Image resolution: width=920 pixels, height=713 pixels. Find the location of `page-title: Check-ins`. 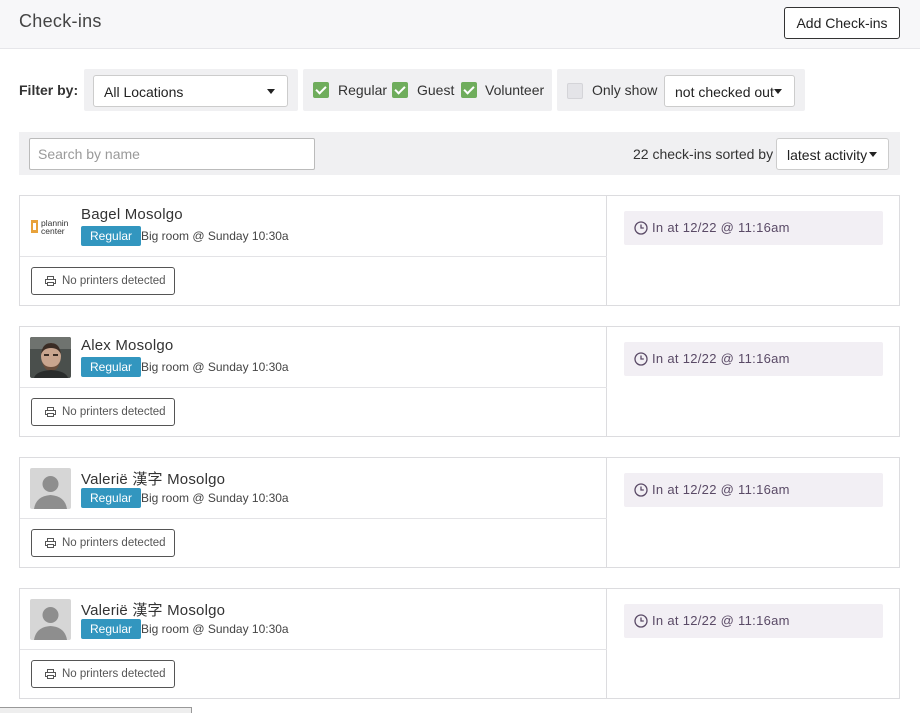

page-title: Check-ins is located at coordinates (60, 21).